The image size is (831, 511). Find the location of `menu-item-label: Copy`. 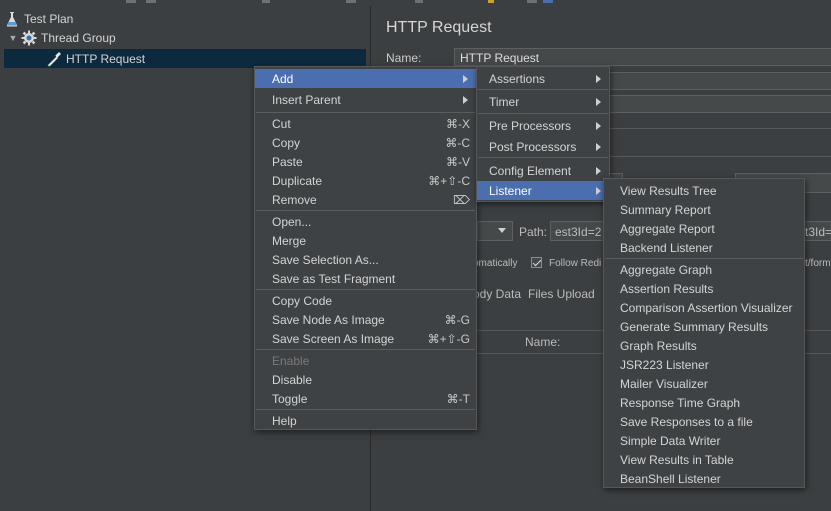

menu-item-label: Copy is located at coordinates (286, 142).